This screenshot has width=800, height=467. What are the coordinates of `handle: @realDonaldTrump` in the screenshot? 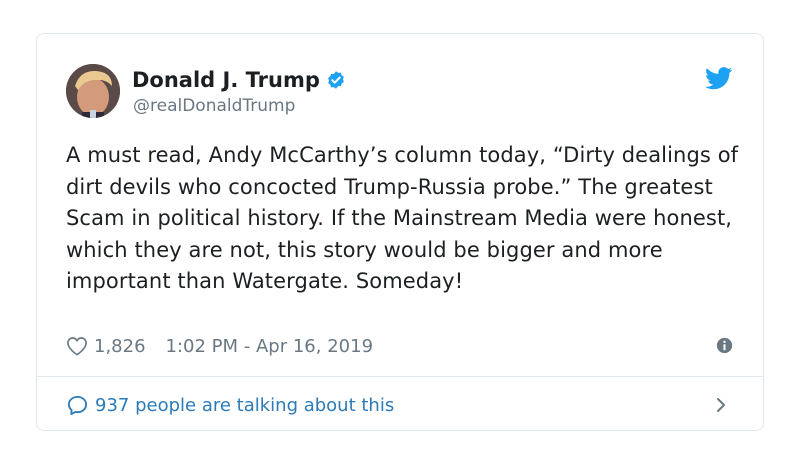 It's located at (214, 106).